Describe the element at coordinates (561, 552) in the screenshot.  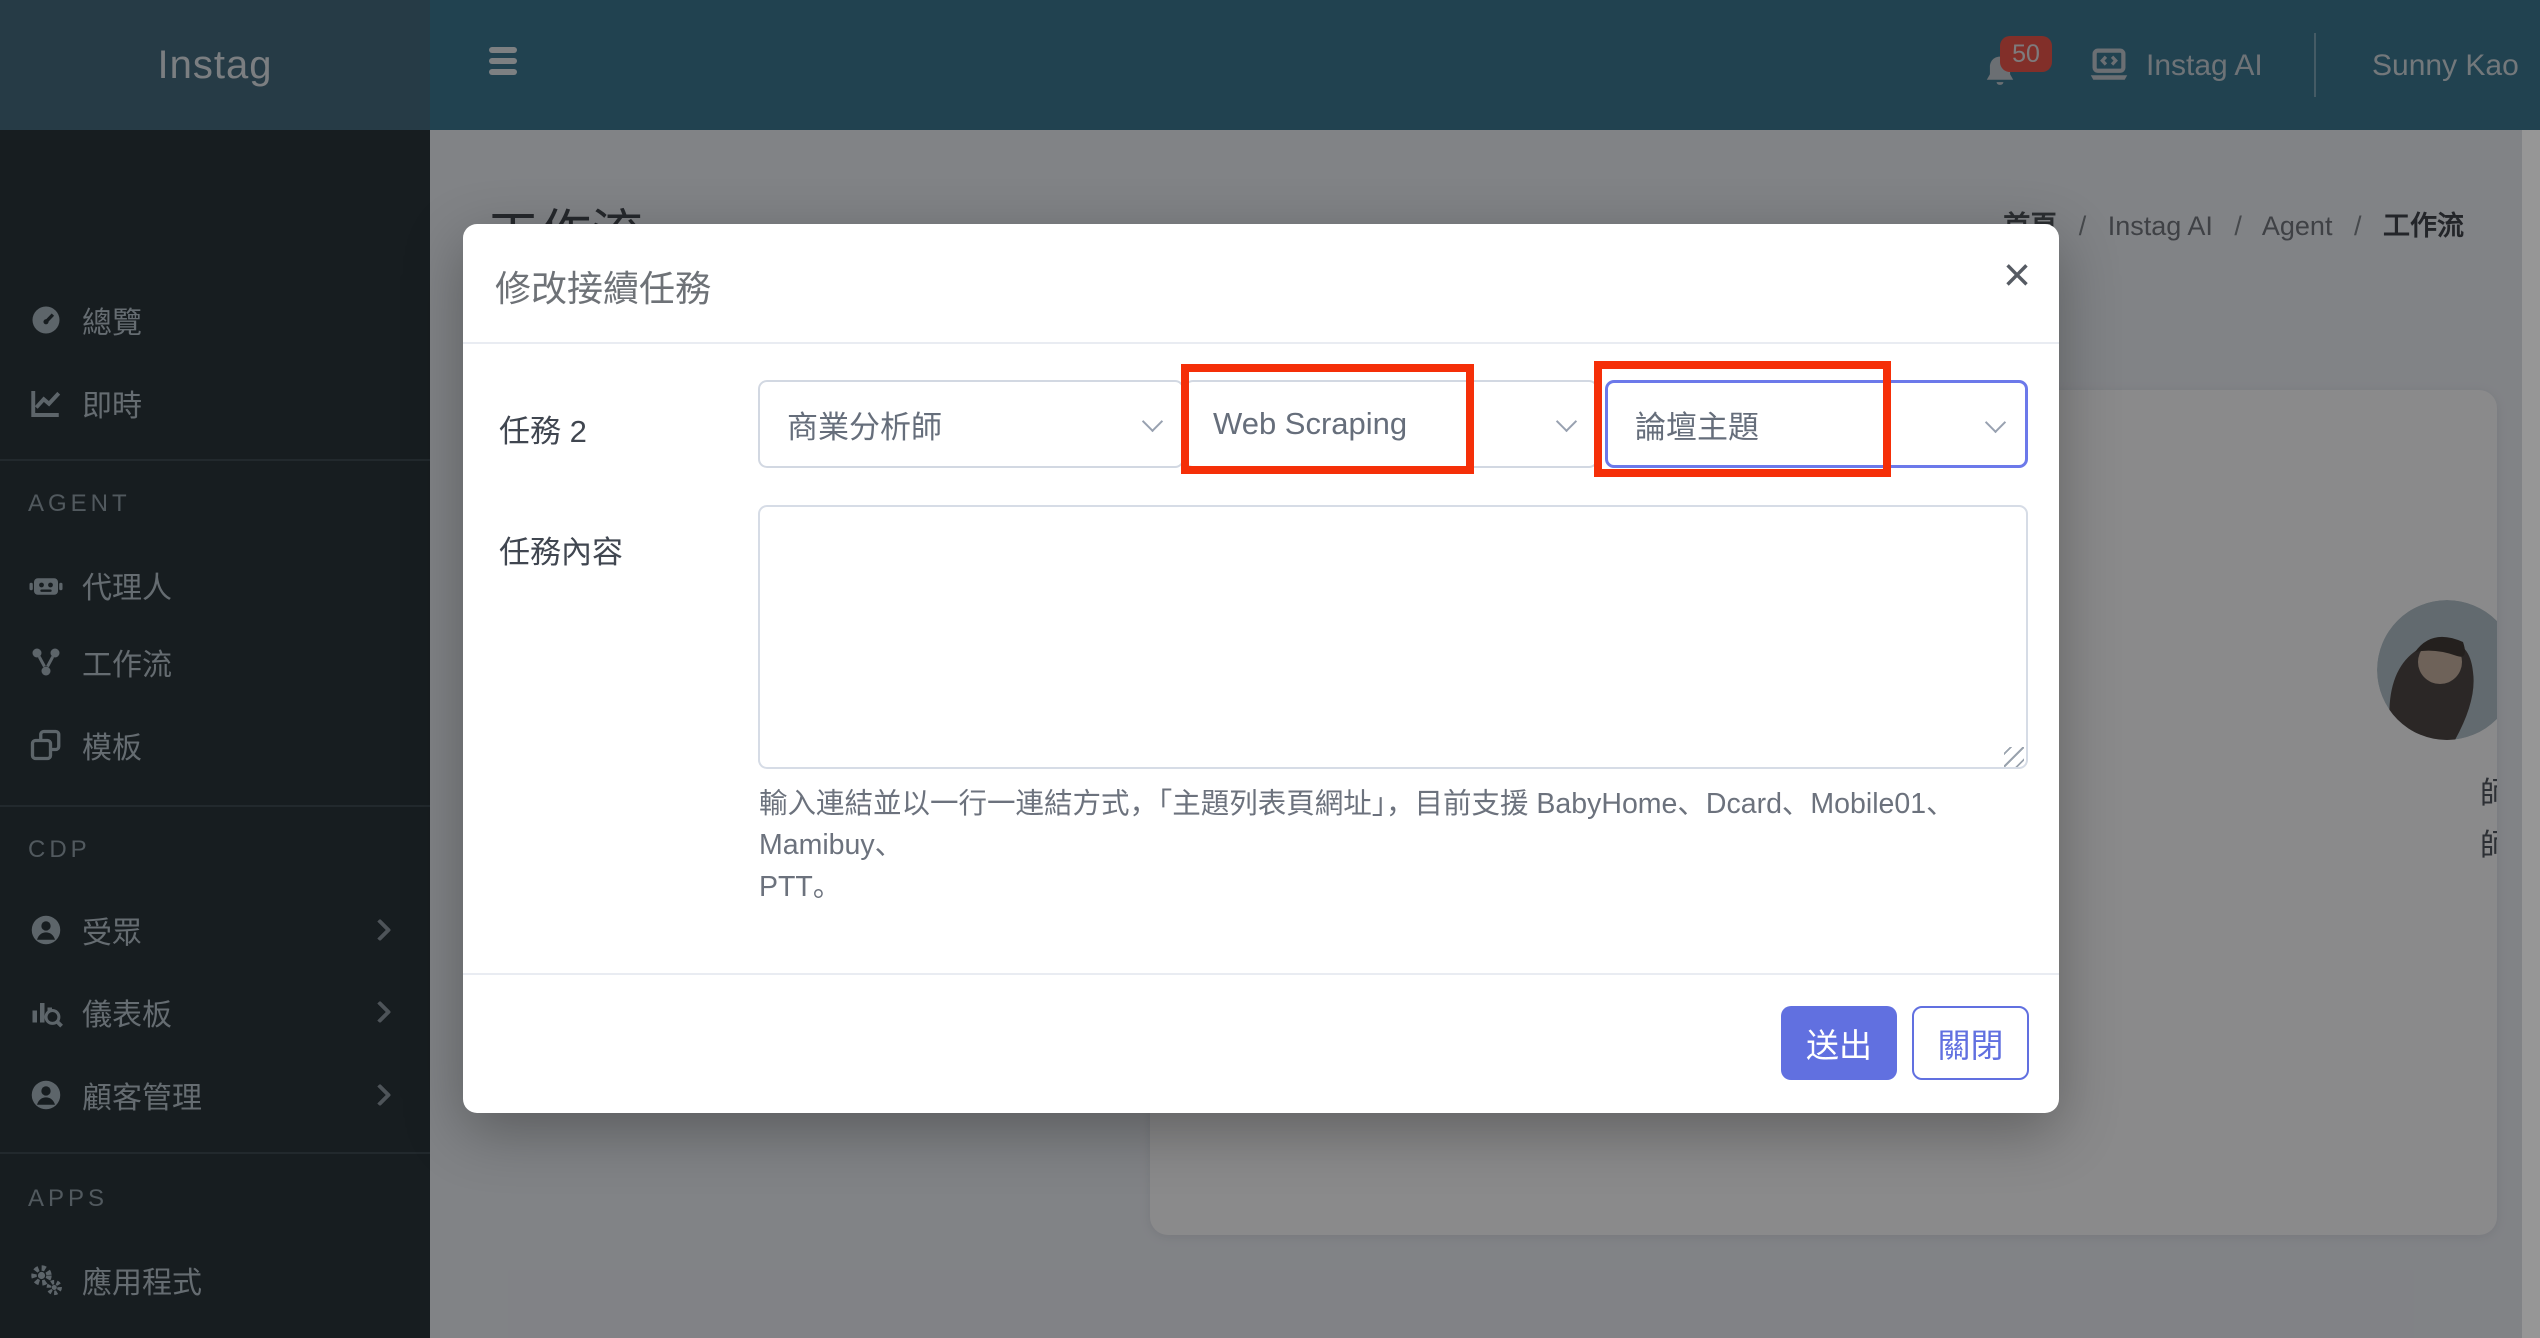
I see `content-label: 任務內容` at that location.